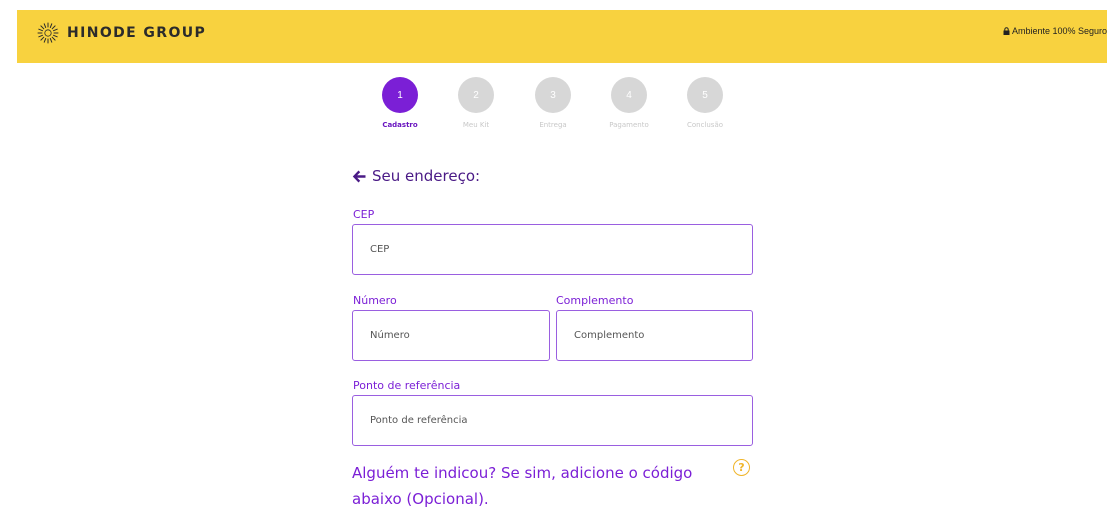  I want to click on numero-input, so click(451, 335).